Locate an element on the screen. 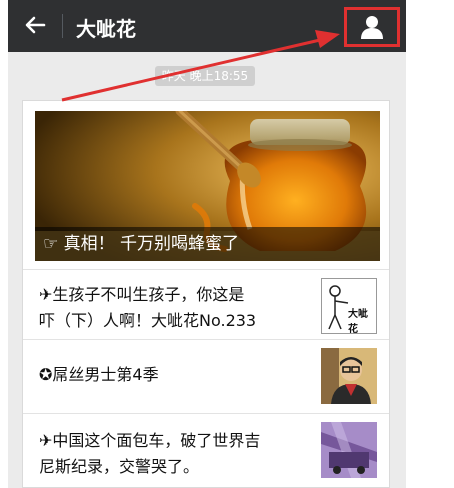 The height and width of the screenshot is (488, 454). profile-button is located at coordinates (372, 27).